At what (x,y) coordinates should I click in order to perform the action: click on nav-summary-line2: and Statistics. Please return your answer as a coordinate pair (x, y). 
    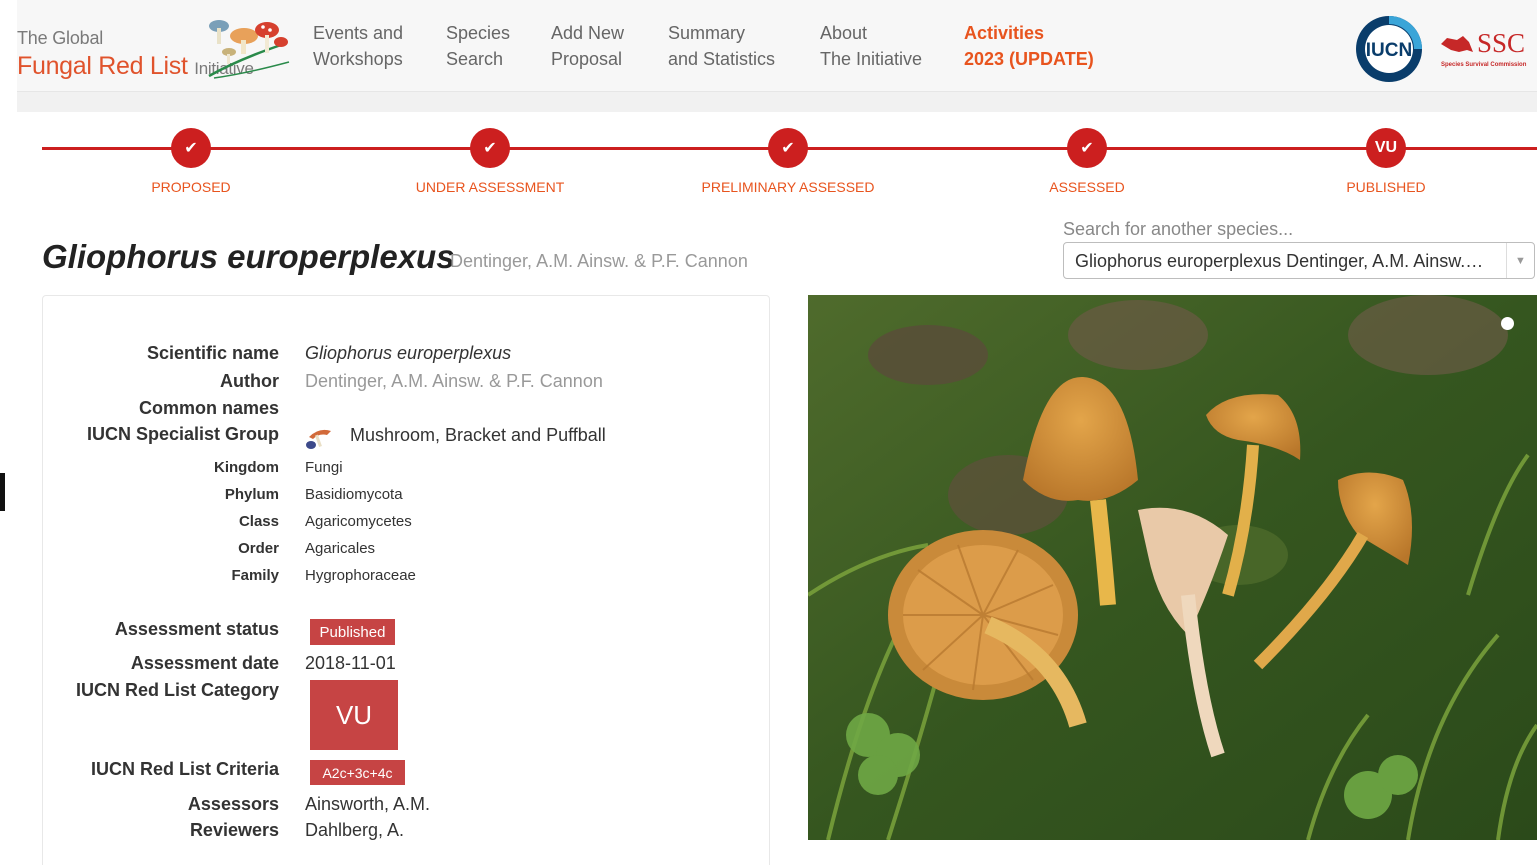
    Looking at the image, I should click on (722, 59).